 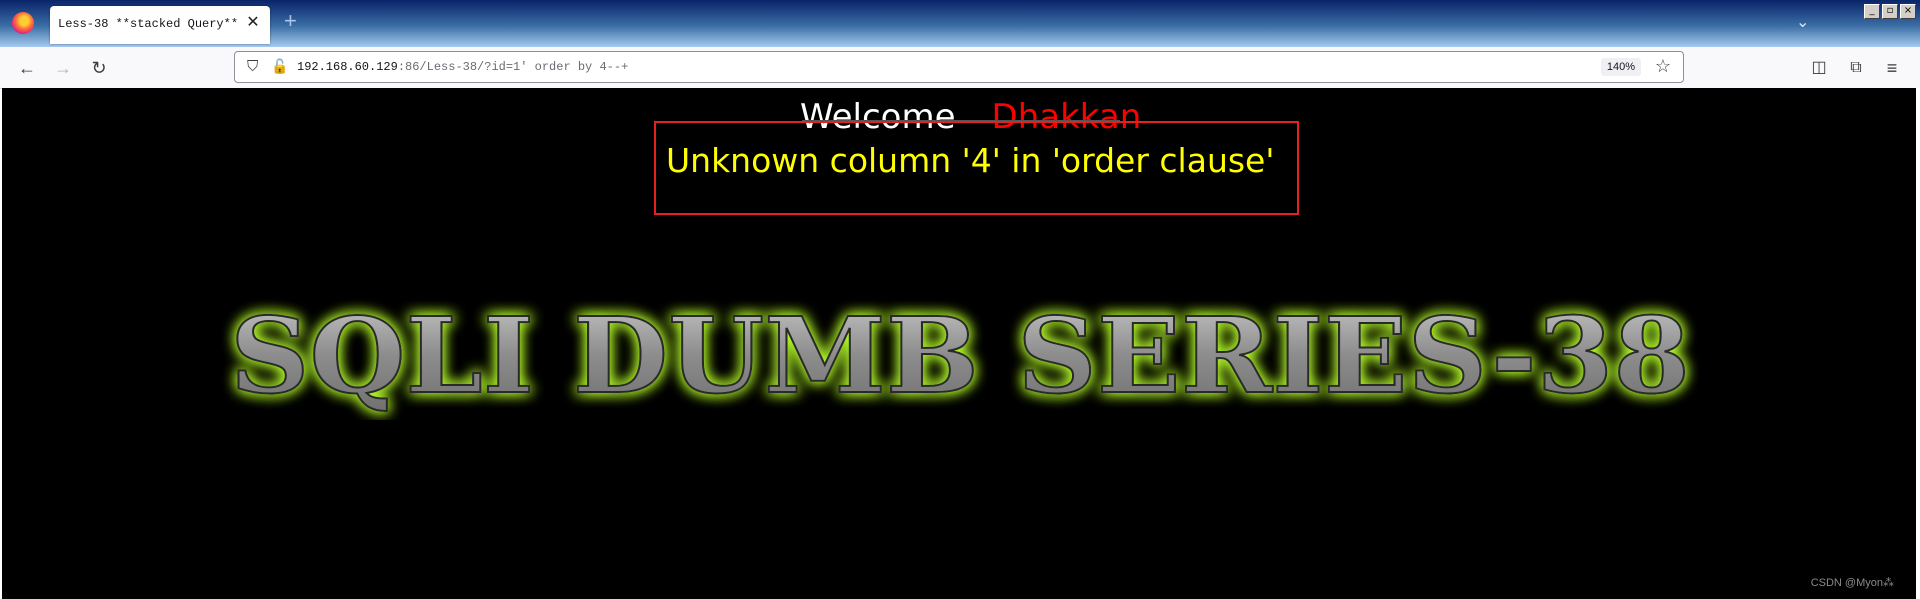 What do you see at coordinates (290, 21) in the screenshot?
I see `new-tab-icon: +` at bounding box center [290, 21].